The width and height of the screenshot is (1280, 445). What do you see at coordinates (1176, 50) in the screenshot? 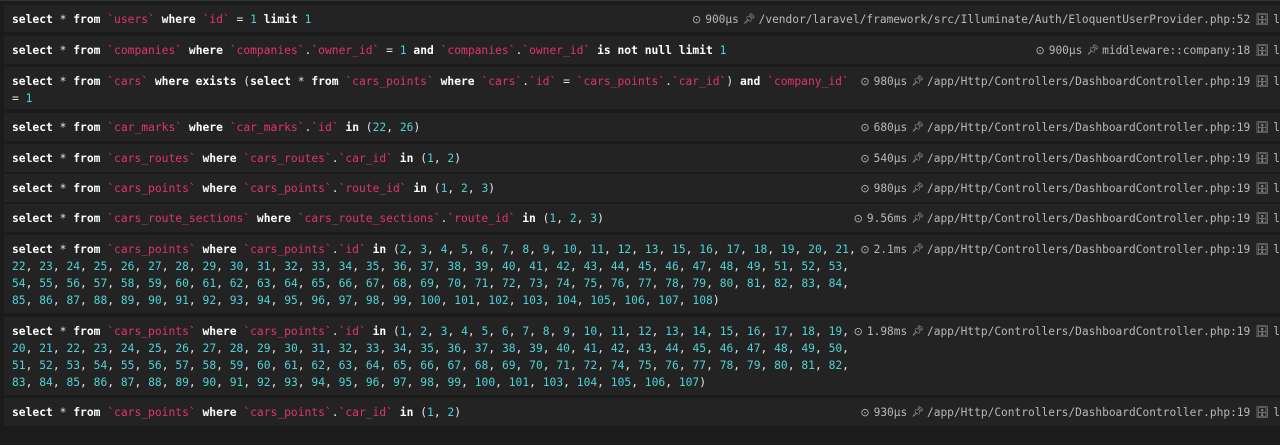
I see `query-source: middleware::company:18` at bounding box center [1176, 50].